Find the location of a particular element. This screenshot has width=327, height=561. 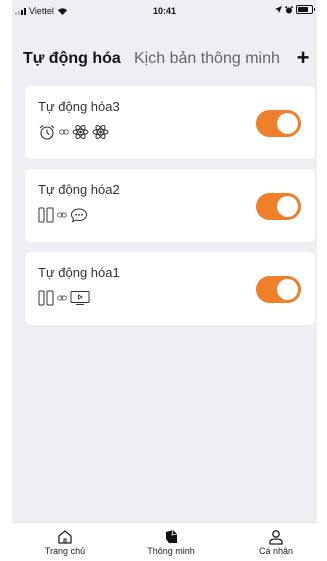

status-time: 10:41 is located at coordinates (164, 11).